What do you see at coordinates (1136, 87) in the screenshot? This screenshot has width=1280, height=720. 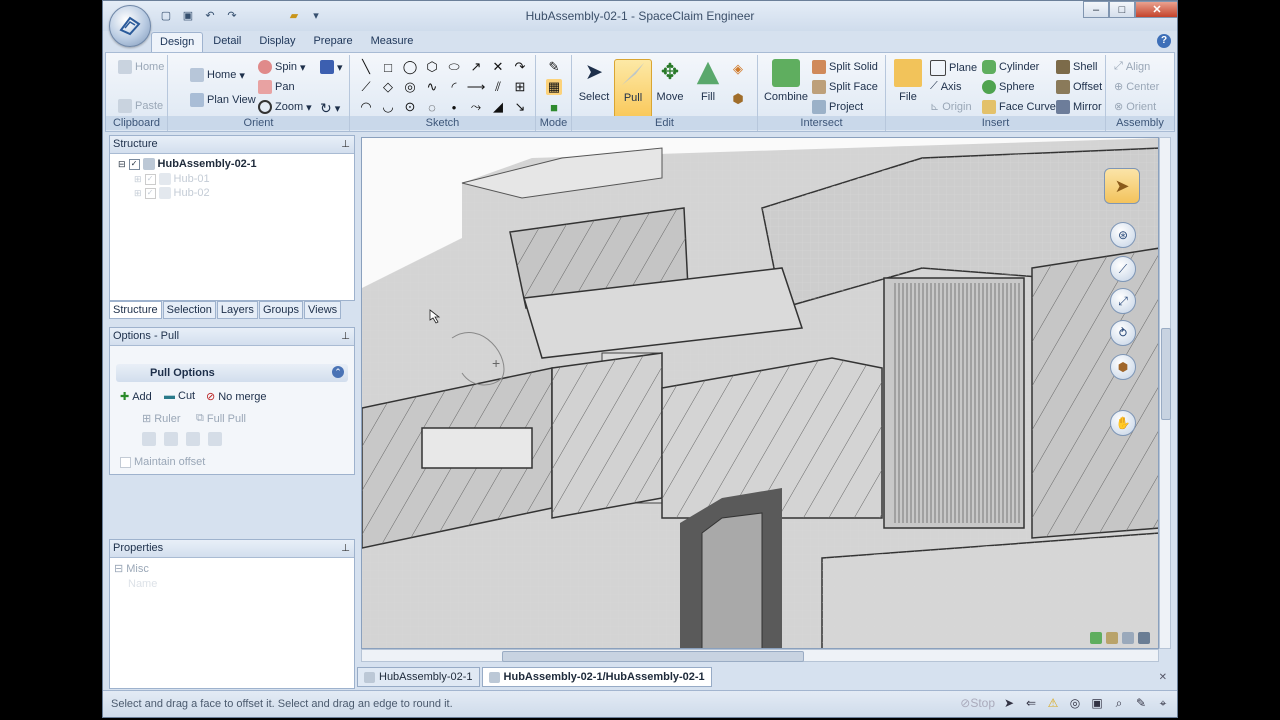 I see `center-button: ⊕ Center` at bounding box center [1136, 87].